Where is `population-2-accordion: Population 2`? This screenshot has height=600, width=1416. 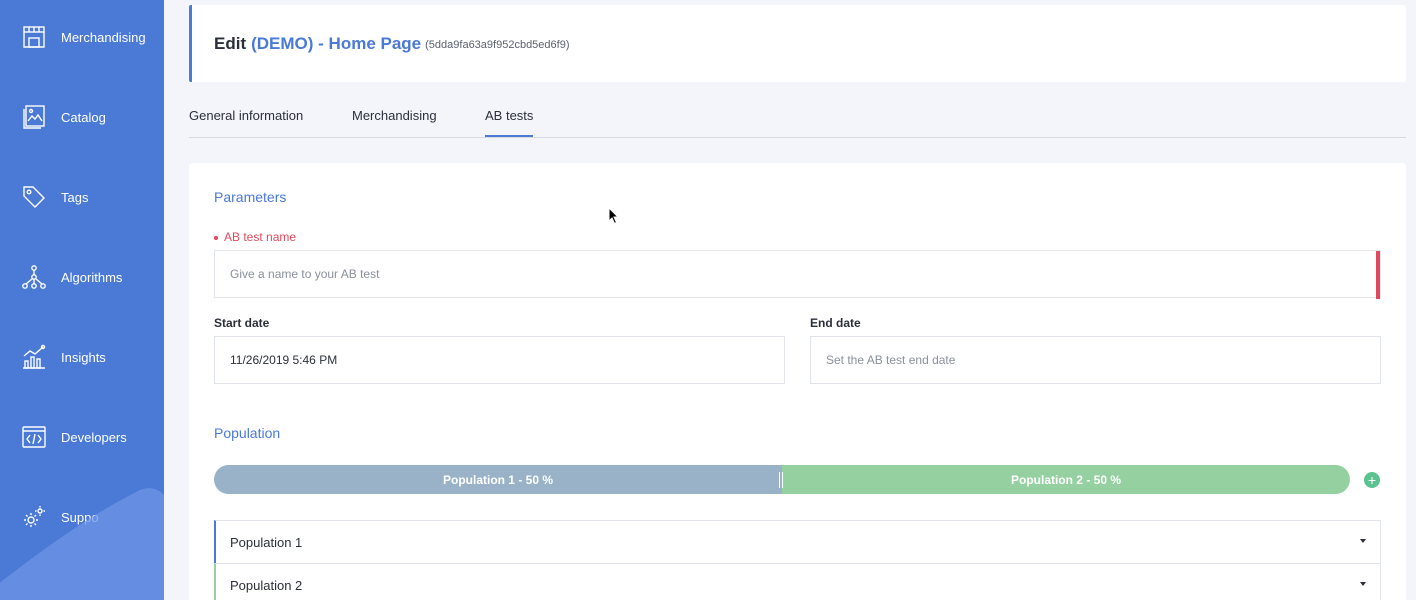
population-2-accordion: Population 2 is located at coordinates (797, 581).